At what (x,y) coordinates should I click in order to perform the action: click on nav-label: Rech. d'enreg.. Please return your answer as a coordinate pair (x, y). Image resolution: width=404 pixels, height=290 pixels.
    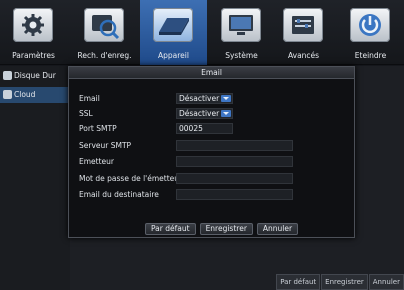
    Looking at the image, I should click on (104, 55).